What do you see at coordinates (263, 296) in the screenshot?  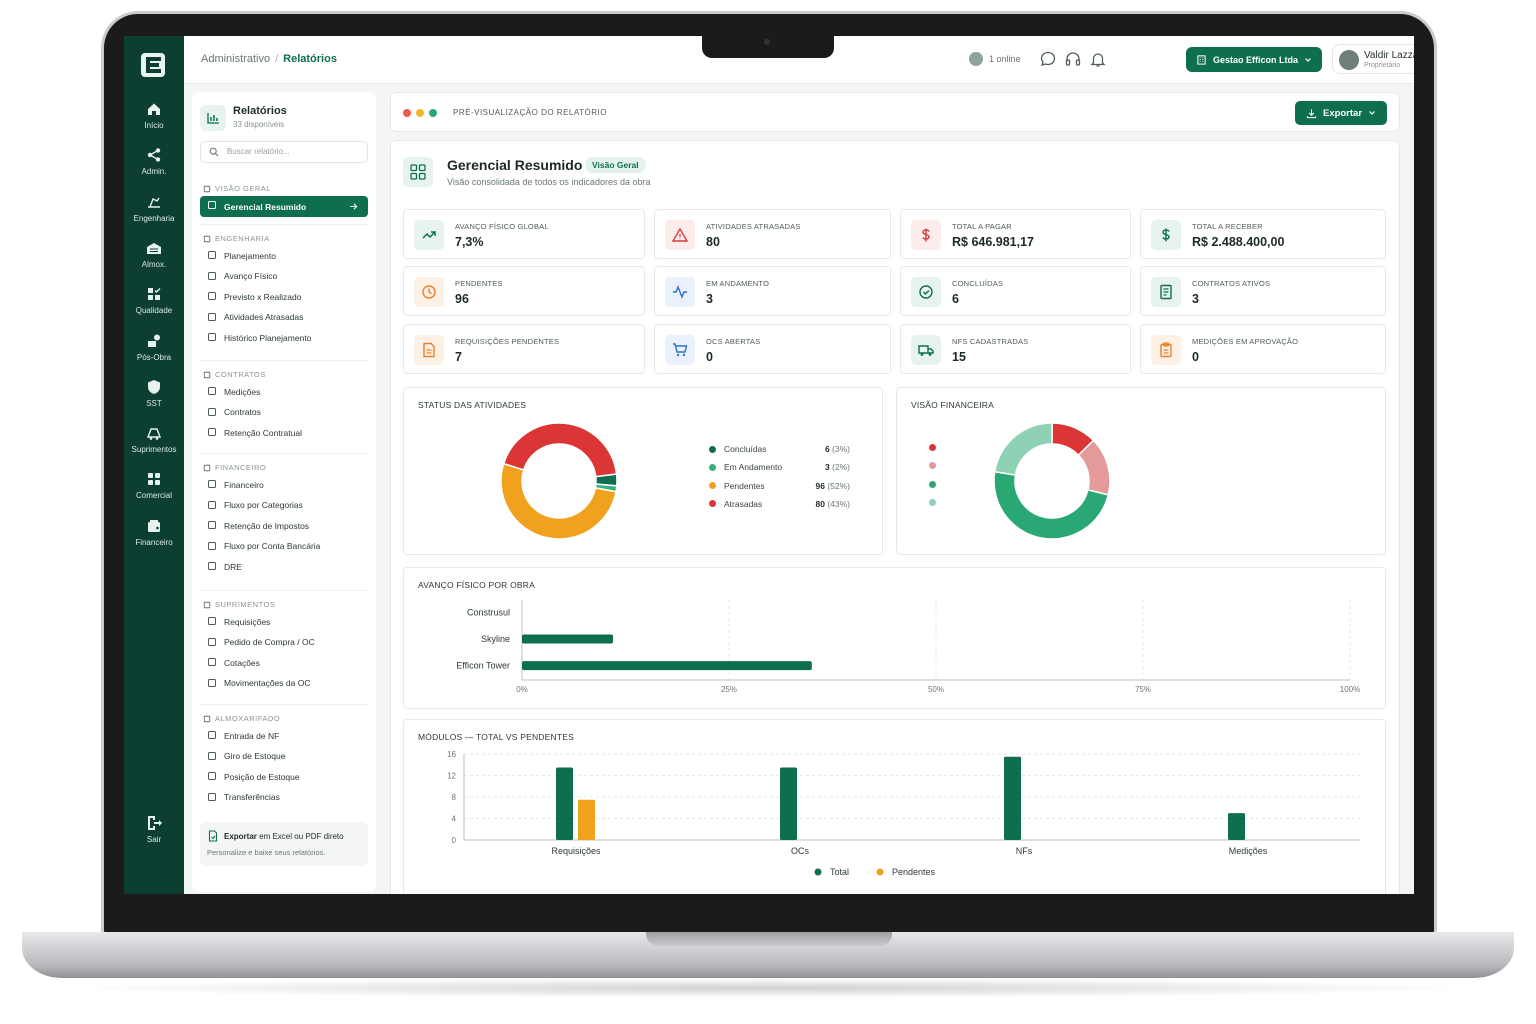 I see `sidebar-item-label: Previsto x Realizado` at bounding box center [263, 296].